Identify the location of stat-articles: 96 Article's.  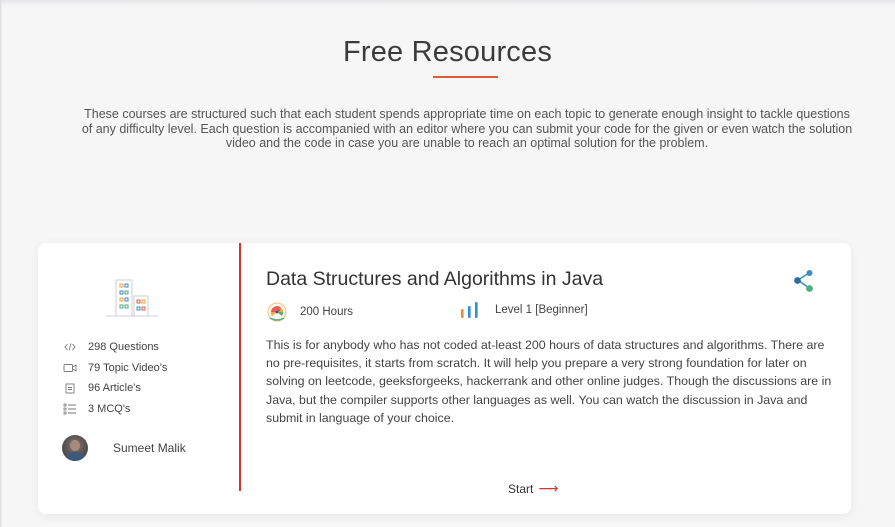
(114, 388).